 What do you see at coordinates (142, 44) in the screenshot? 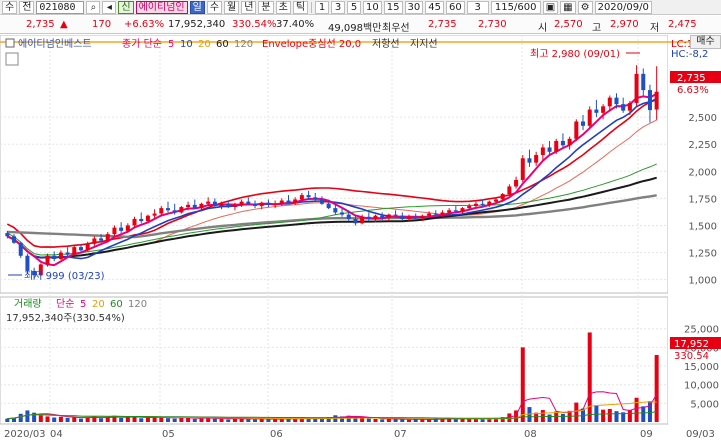
I see `price-legend-ma-label: 종가 단순` at bounding box center [142, 44].